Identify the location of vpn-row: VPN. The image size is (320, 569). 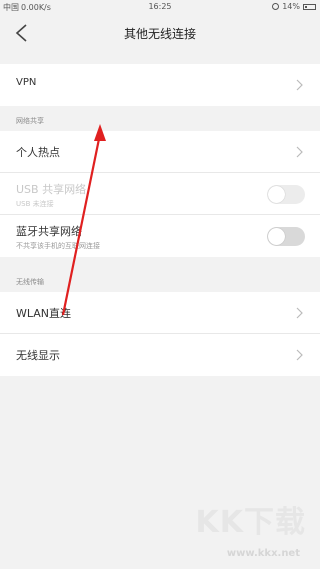
(160, 85).